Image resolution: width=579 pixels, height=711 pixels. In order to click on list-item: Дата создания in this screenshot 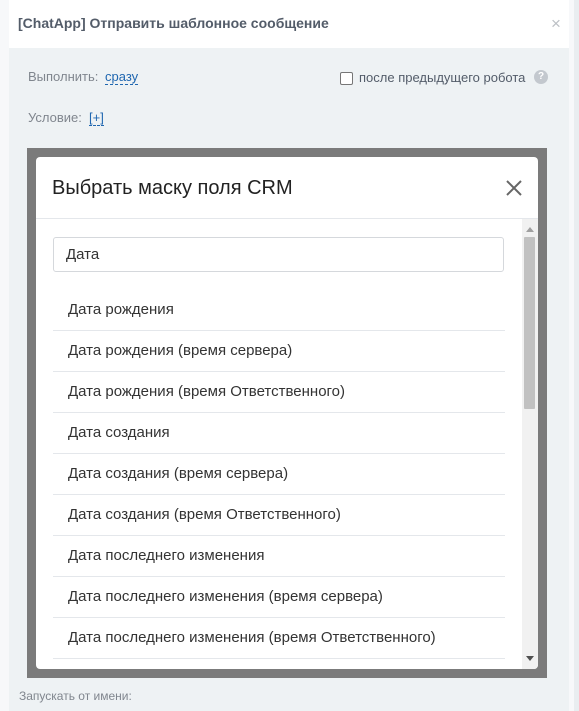, I will do `click(279, 433)`.